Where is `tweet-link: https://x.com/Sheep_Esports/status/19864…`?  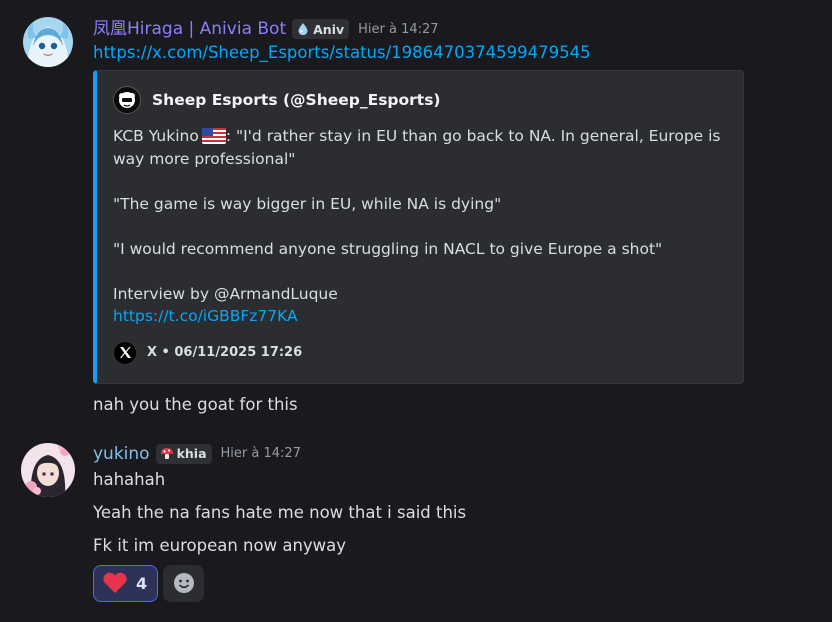 tweet-link: https://x.com/Sheep_Esports/status/19864… is located at coordinates (342, 52).